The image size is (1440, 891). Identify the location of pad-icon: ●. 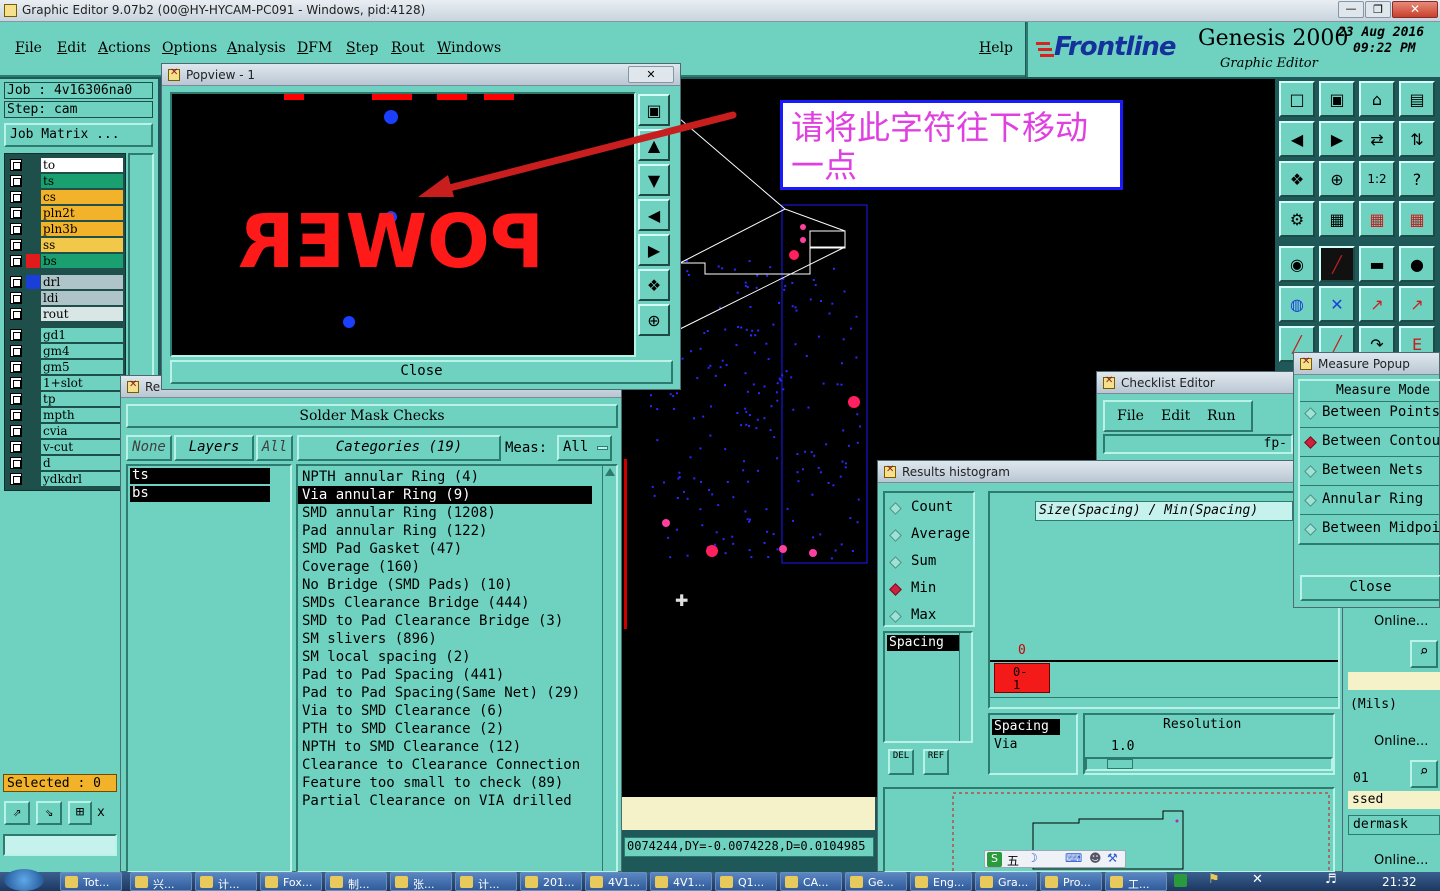
(1417, 264).